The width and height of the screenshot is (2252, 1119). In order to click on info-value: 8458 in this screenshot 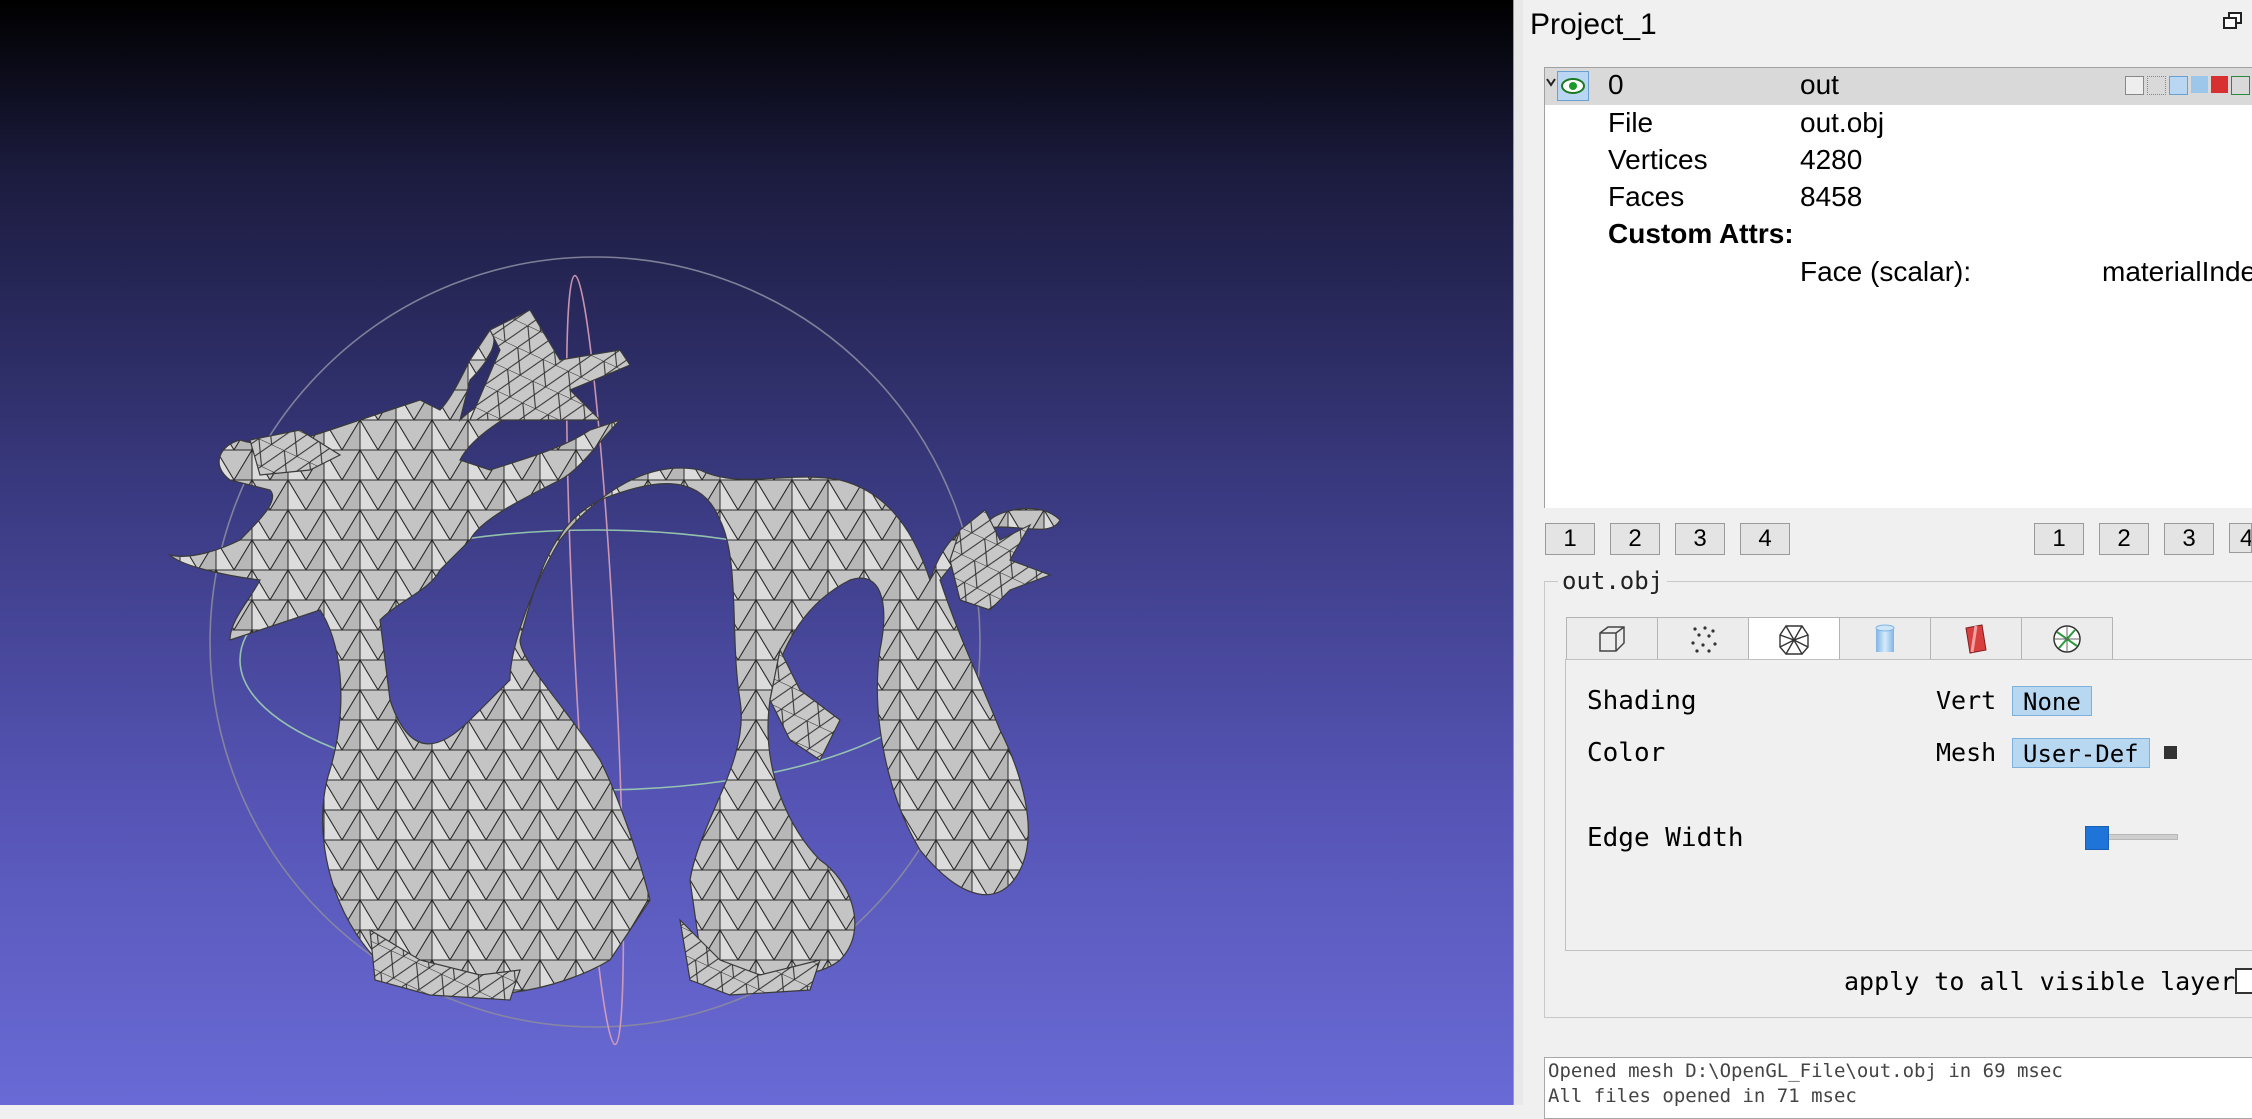, I will do `click(1831, 196)`.